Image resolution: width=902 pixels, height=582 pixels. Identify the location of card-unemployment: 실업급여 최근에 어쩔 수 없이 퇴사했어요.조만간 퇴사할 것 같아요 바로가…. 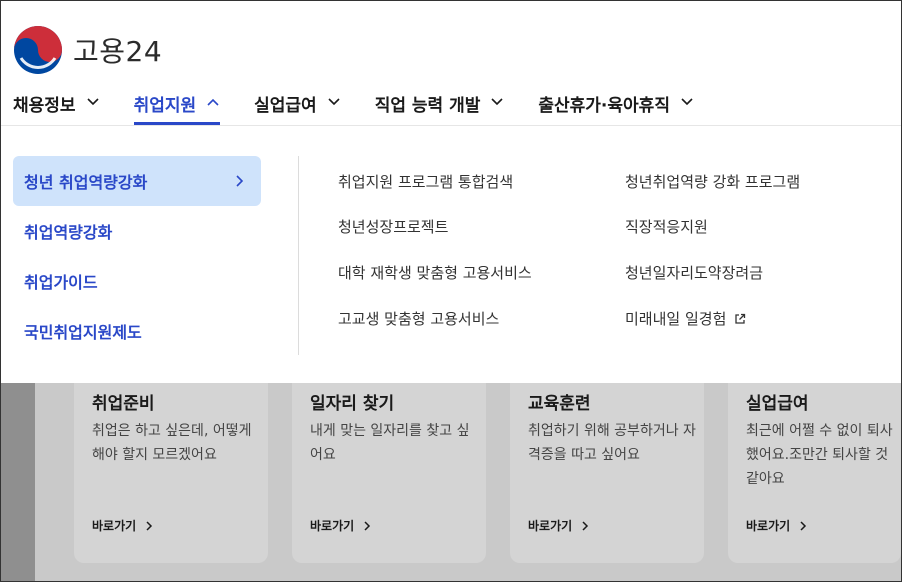
(814, 473).